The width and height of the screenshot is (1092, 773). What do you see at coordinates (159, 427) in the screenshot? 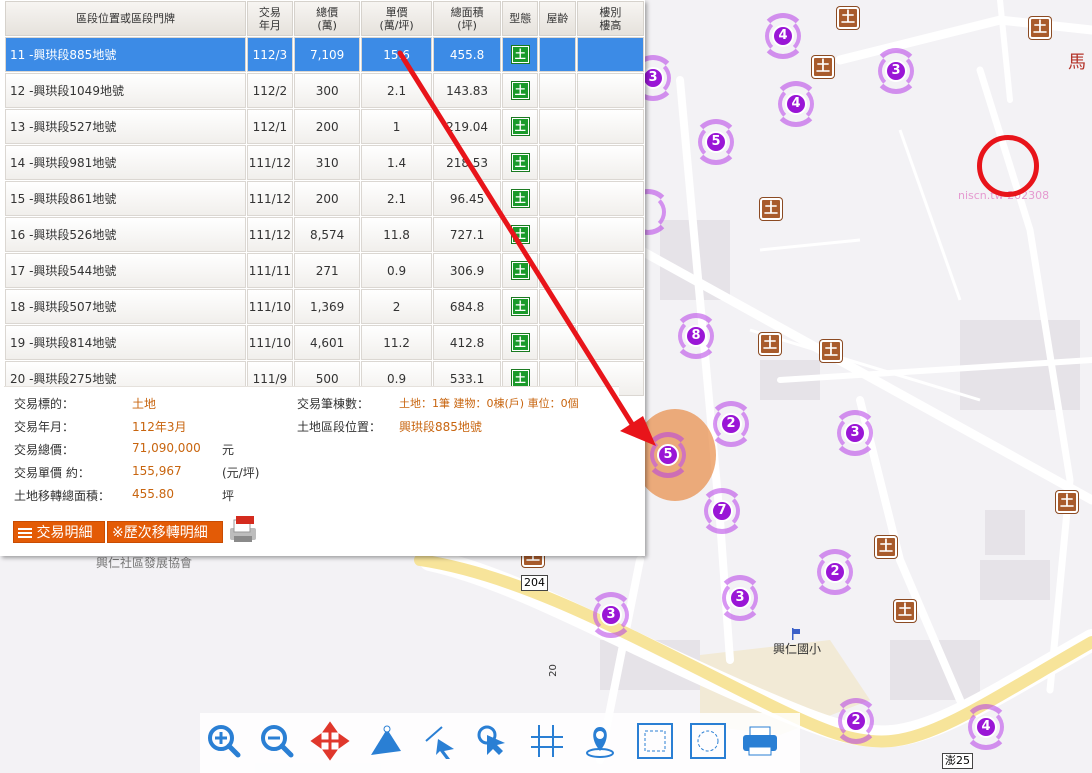
I see `detail-ym-value: 112年3月` at bounding box center [159, 427].